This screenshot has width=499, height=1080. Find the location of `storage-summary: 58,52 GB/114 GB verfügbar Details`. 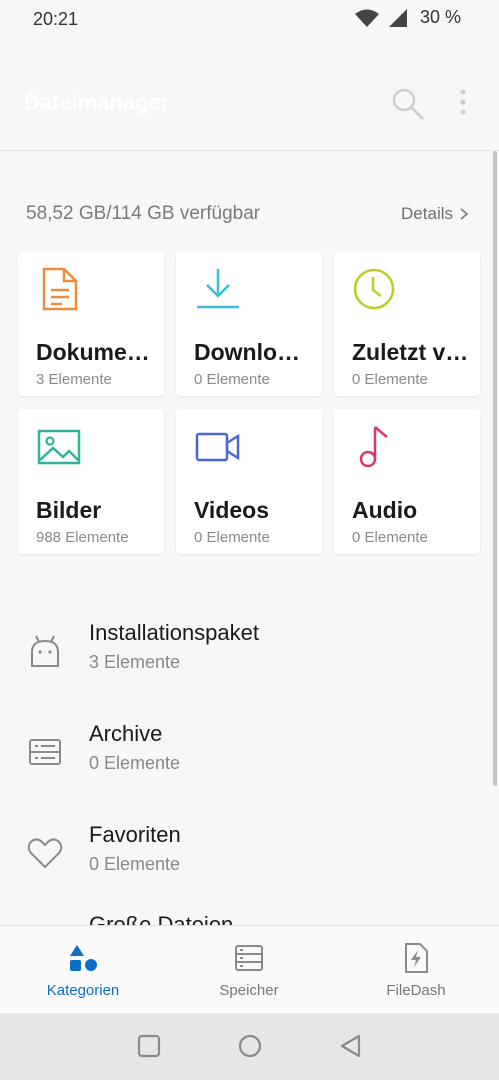

storage-summary: 58,52 GB/114 GB verfügbar Details is located at coordinates (249, 215).